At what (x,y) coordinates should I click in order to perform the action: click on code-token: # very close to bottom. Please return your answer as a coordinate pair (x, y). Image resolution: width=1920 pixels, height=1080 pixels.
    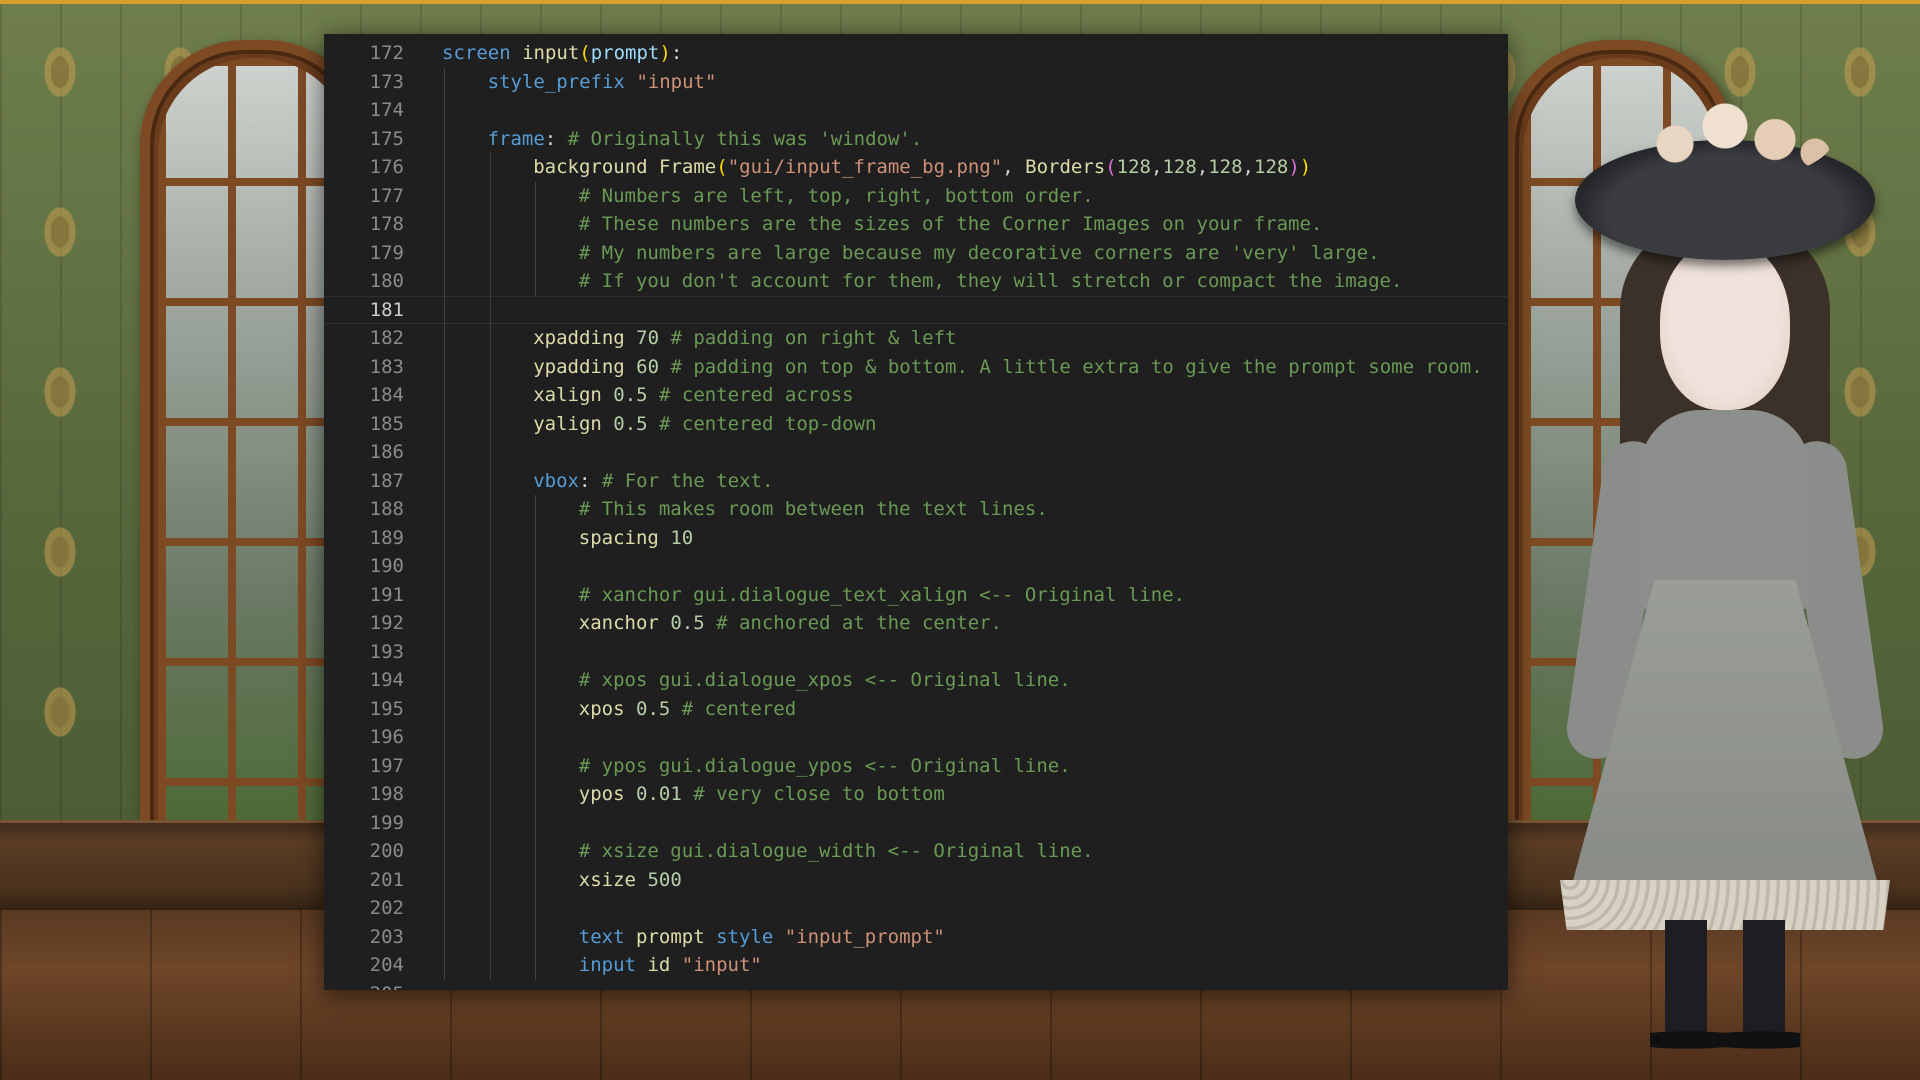
    Looking at the image, I should click on (819, 794).